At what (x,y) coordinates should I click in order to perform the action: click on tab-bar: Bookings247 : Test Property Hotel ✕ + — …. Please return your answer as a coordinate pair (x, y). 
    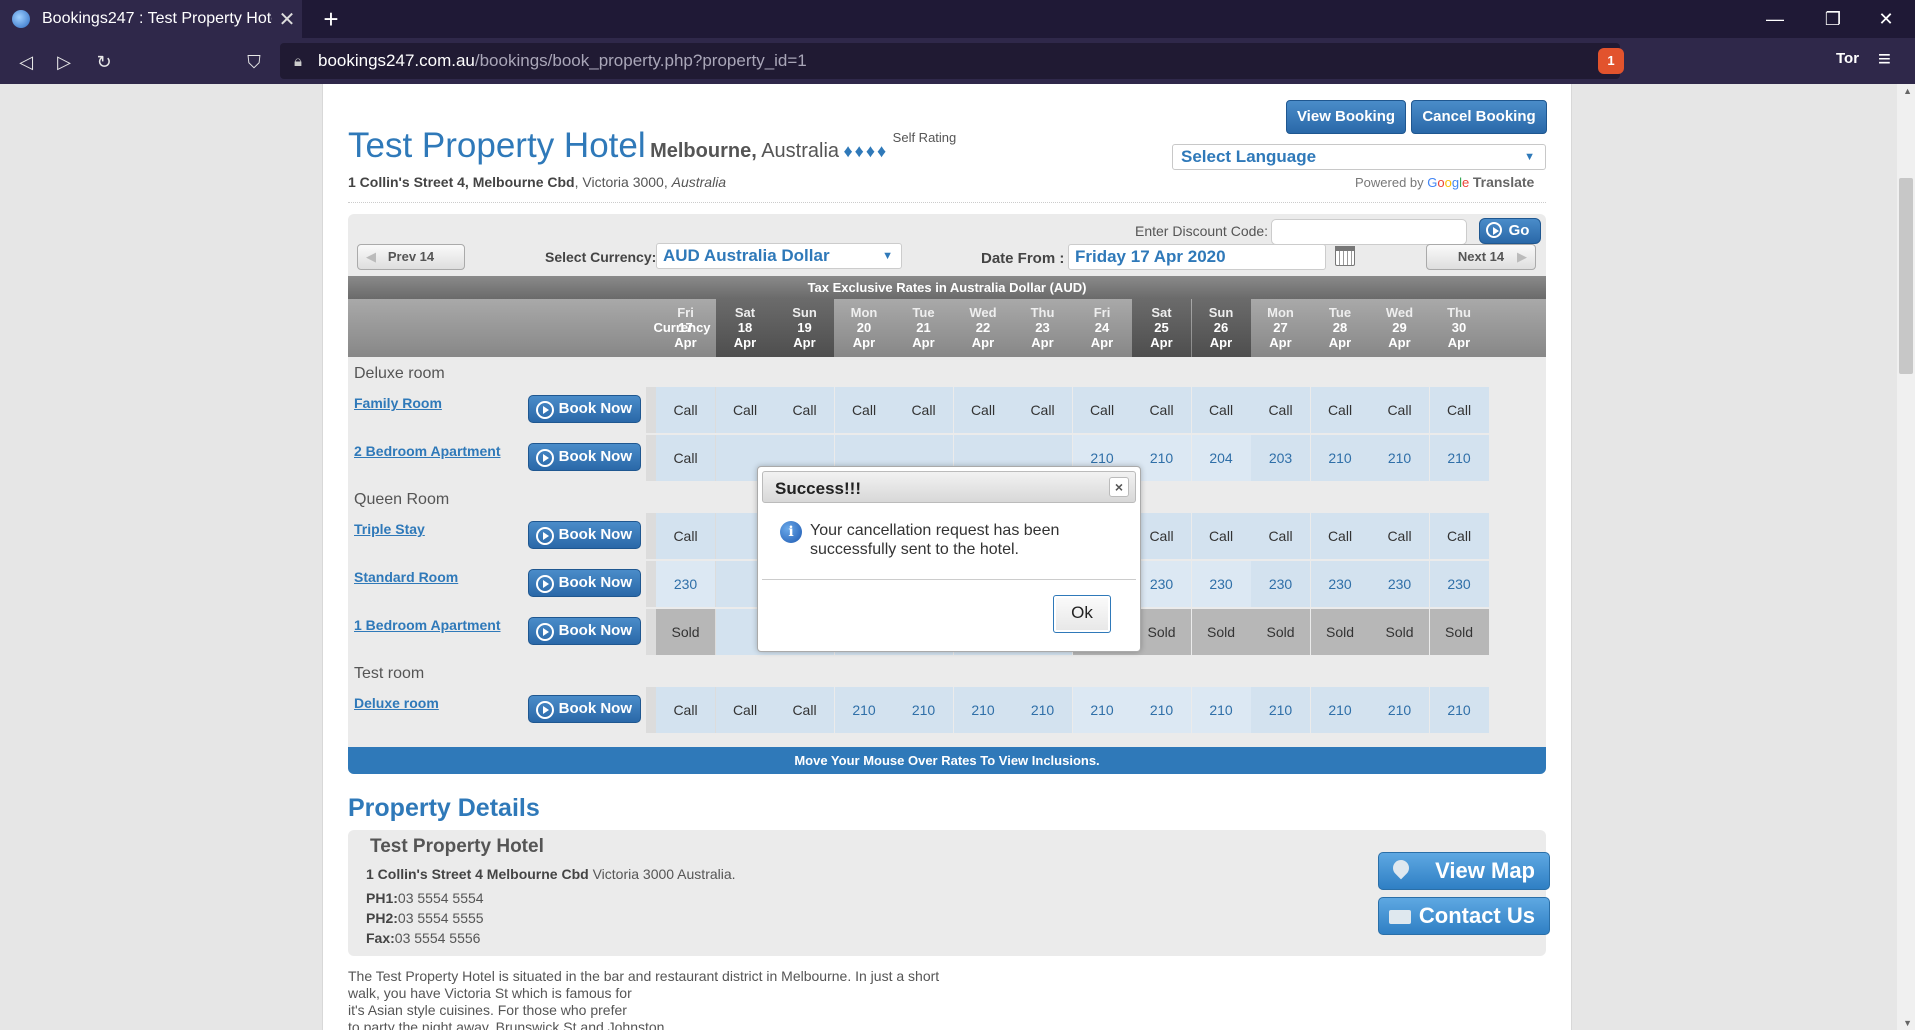
    Looking at the image, I should click on (957, 19).